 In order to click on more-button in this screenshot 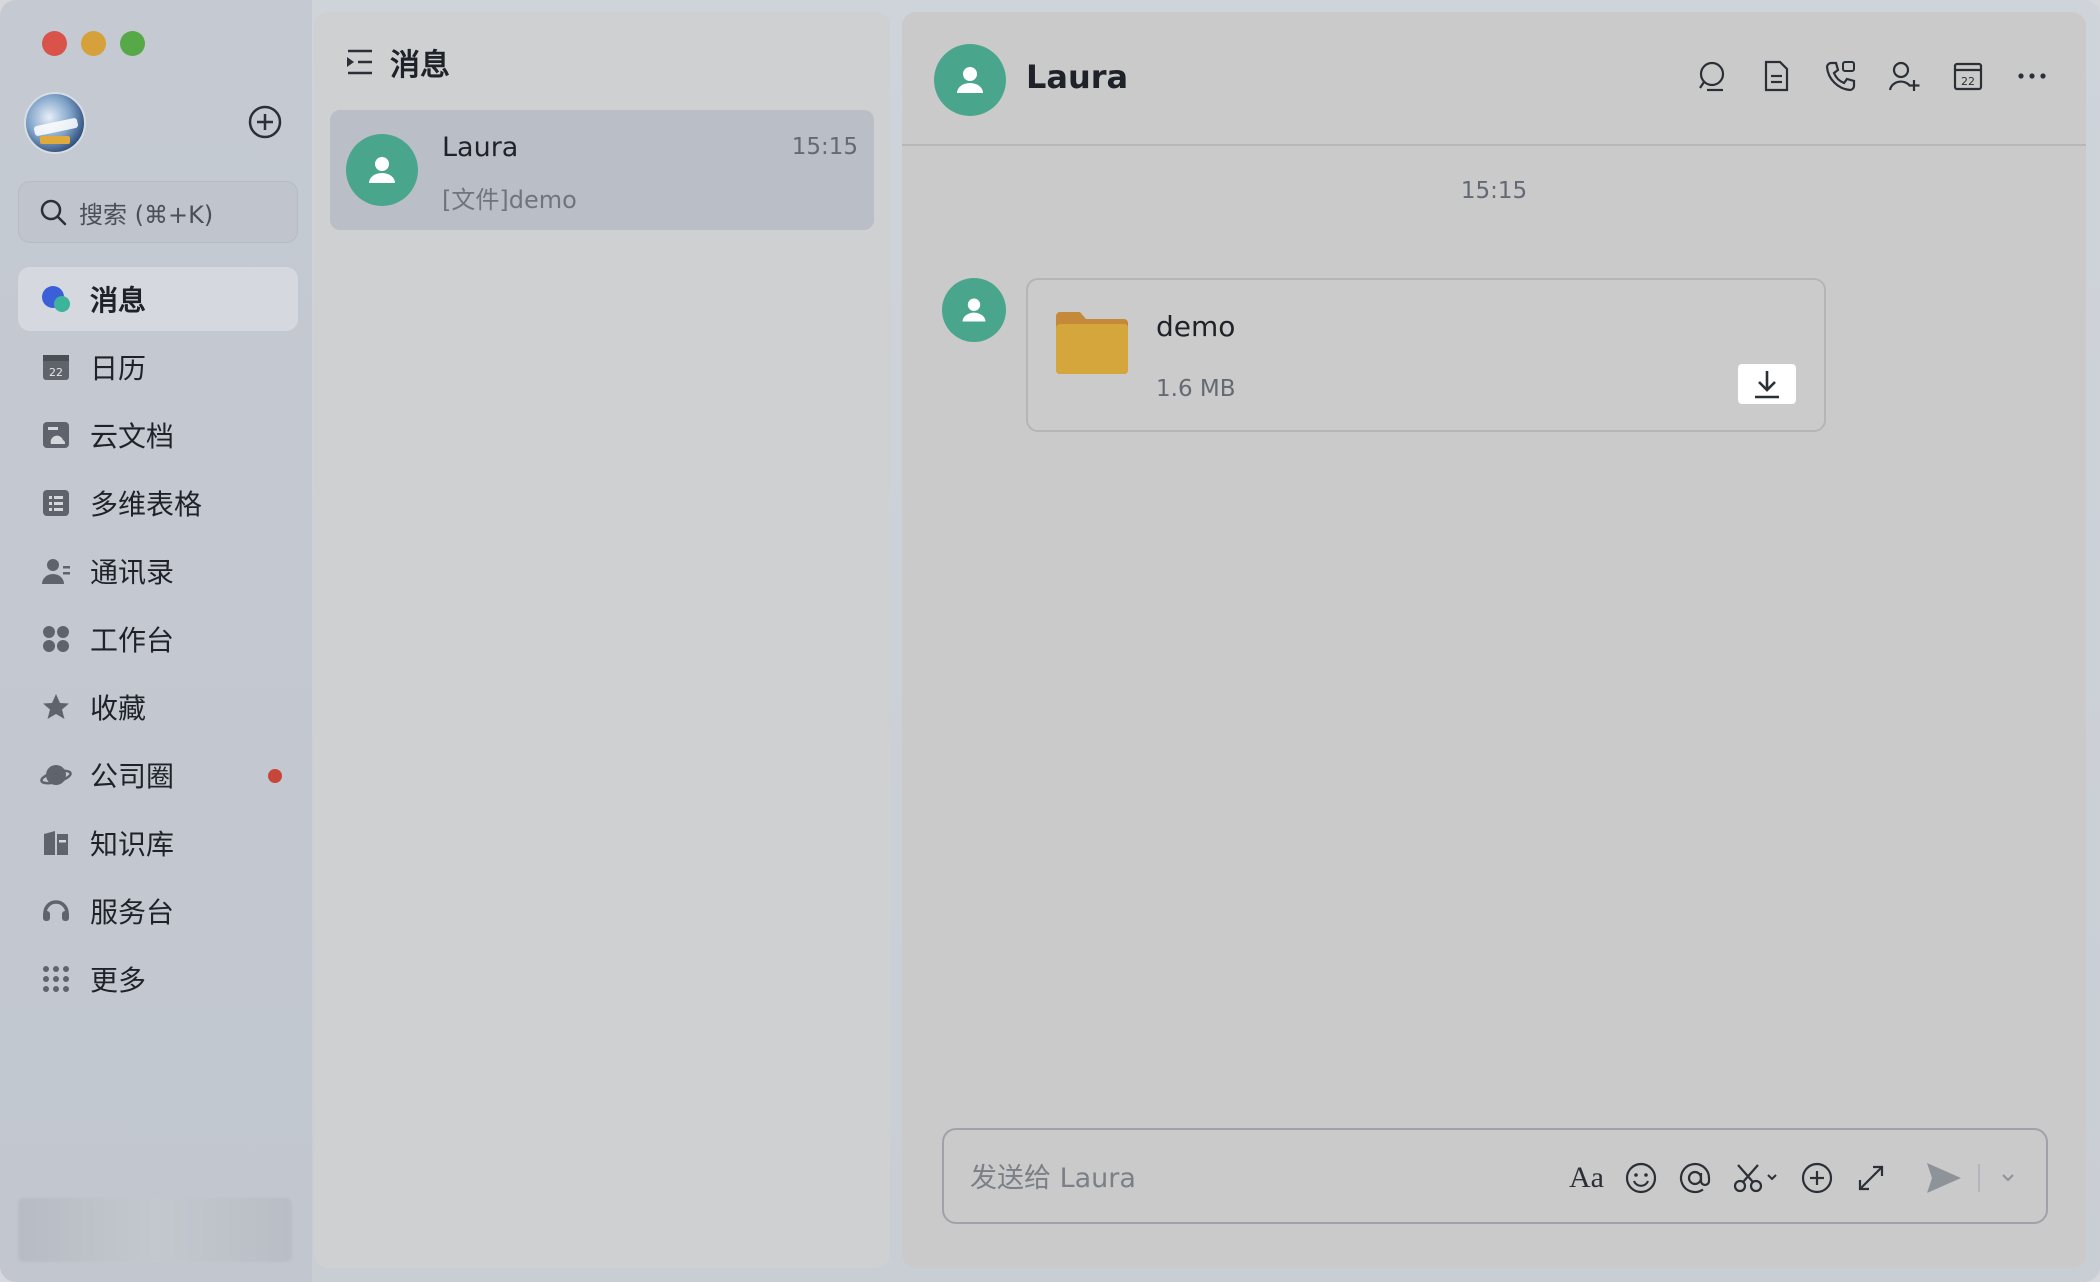, I will do `click(2032, 76)`.